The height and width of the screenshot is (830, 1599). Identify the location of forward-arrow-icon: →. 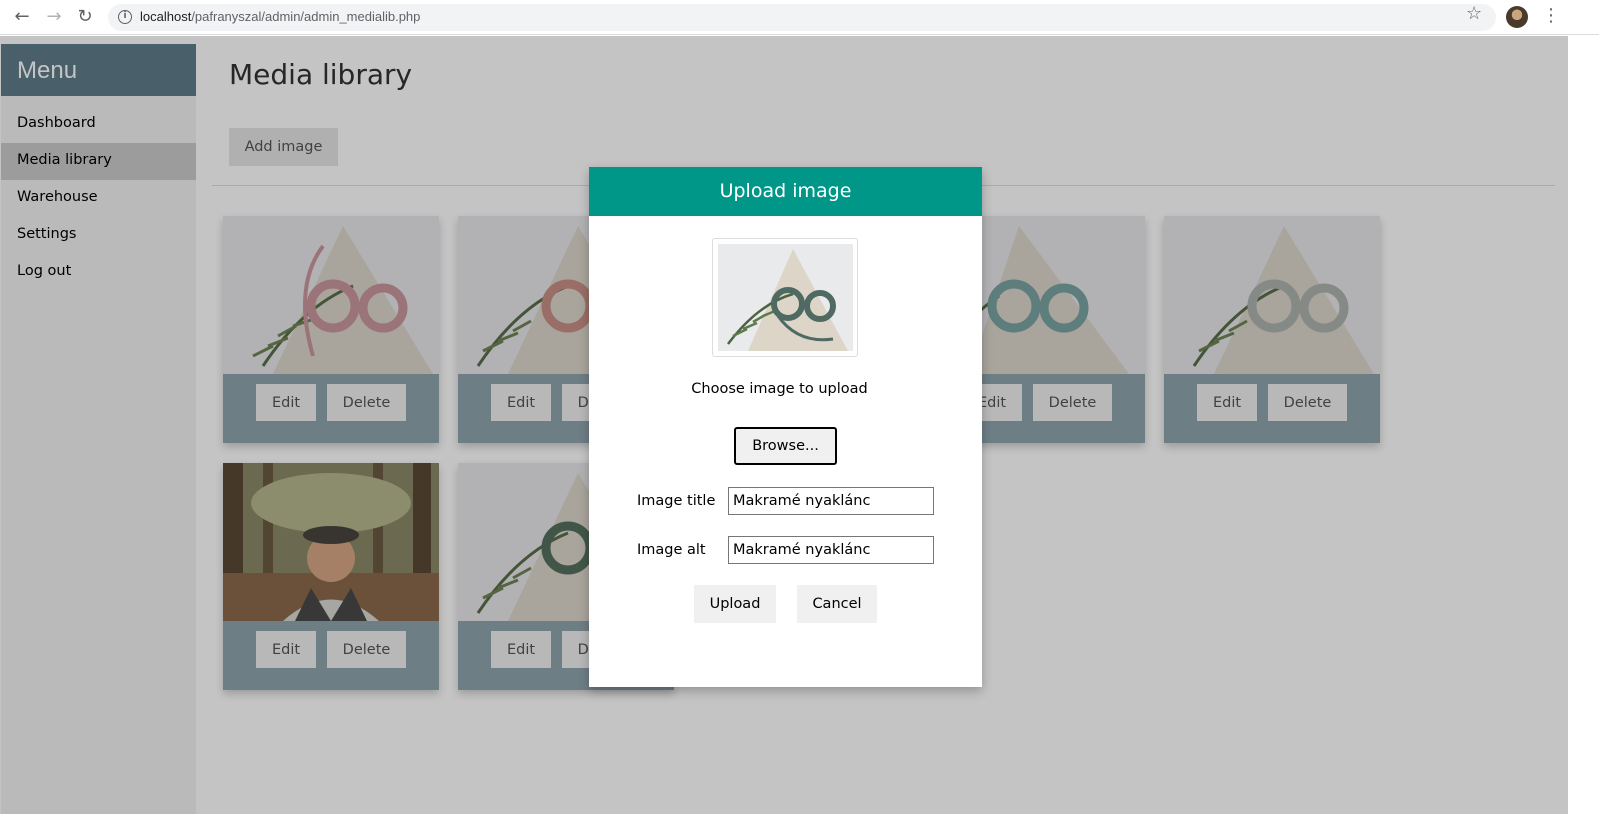
(54, 17).